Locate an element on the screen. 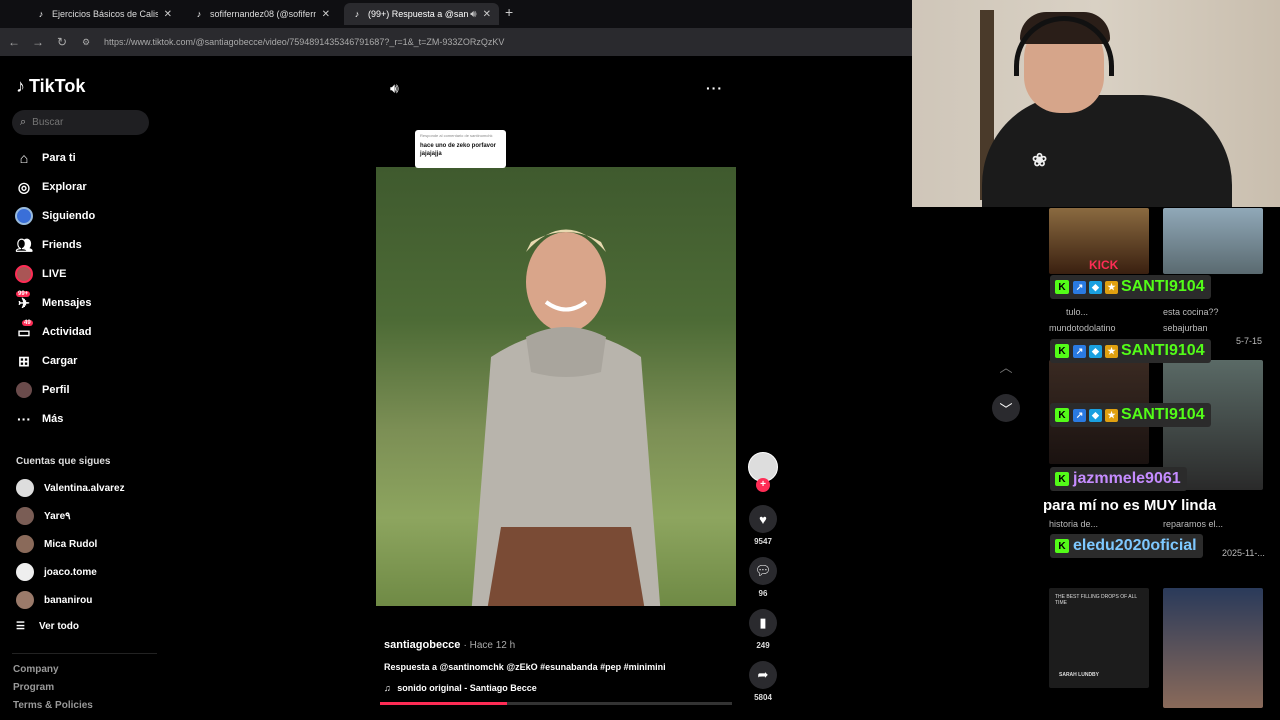 The width and height of the screenshot is (1280, 720). following-section-title: Cuentas que sigues is located at coordinates (63, 461).